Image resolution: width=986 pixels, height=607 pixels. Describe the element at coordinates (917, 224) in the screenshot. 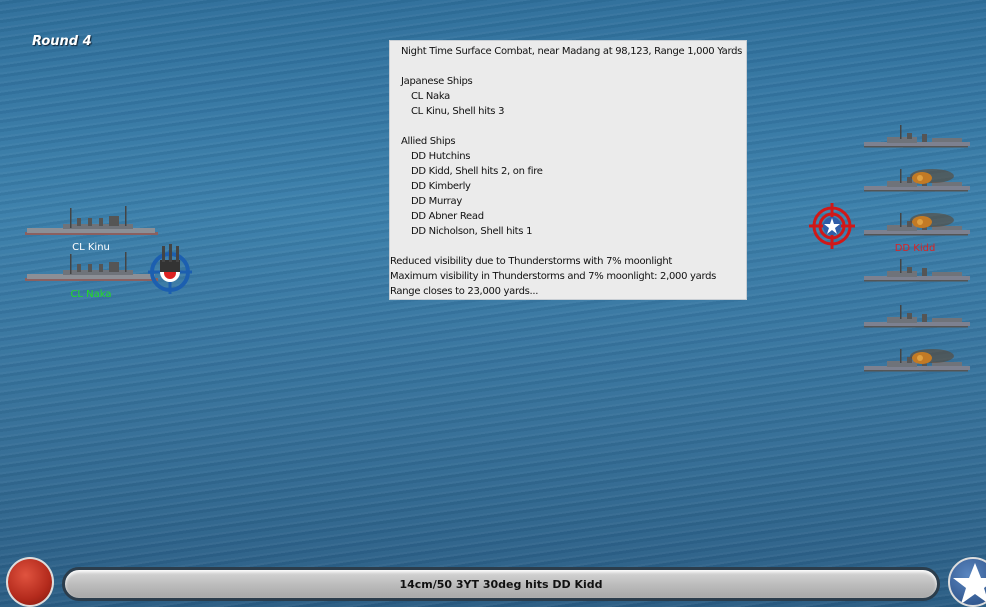

I see `ship-dd-kidd` at that location.